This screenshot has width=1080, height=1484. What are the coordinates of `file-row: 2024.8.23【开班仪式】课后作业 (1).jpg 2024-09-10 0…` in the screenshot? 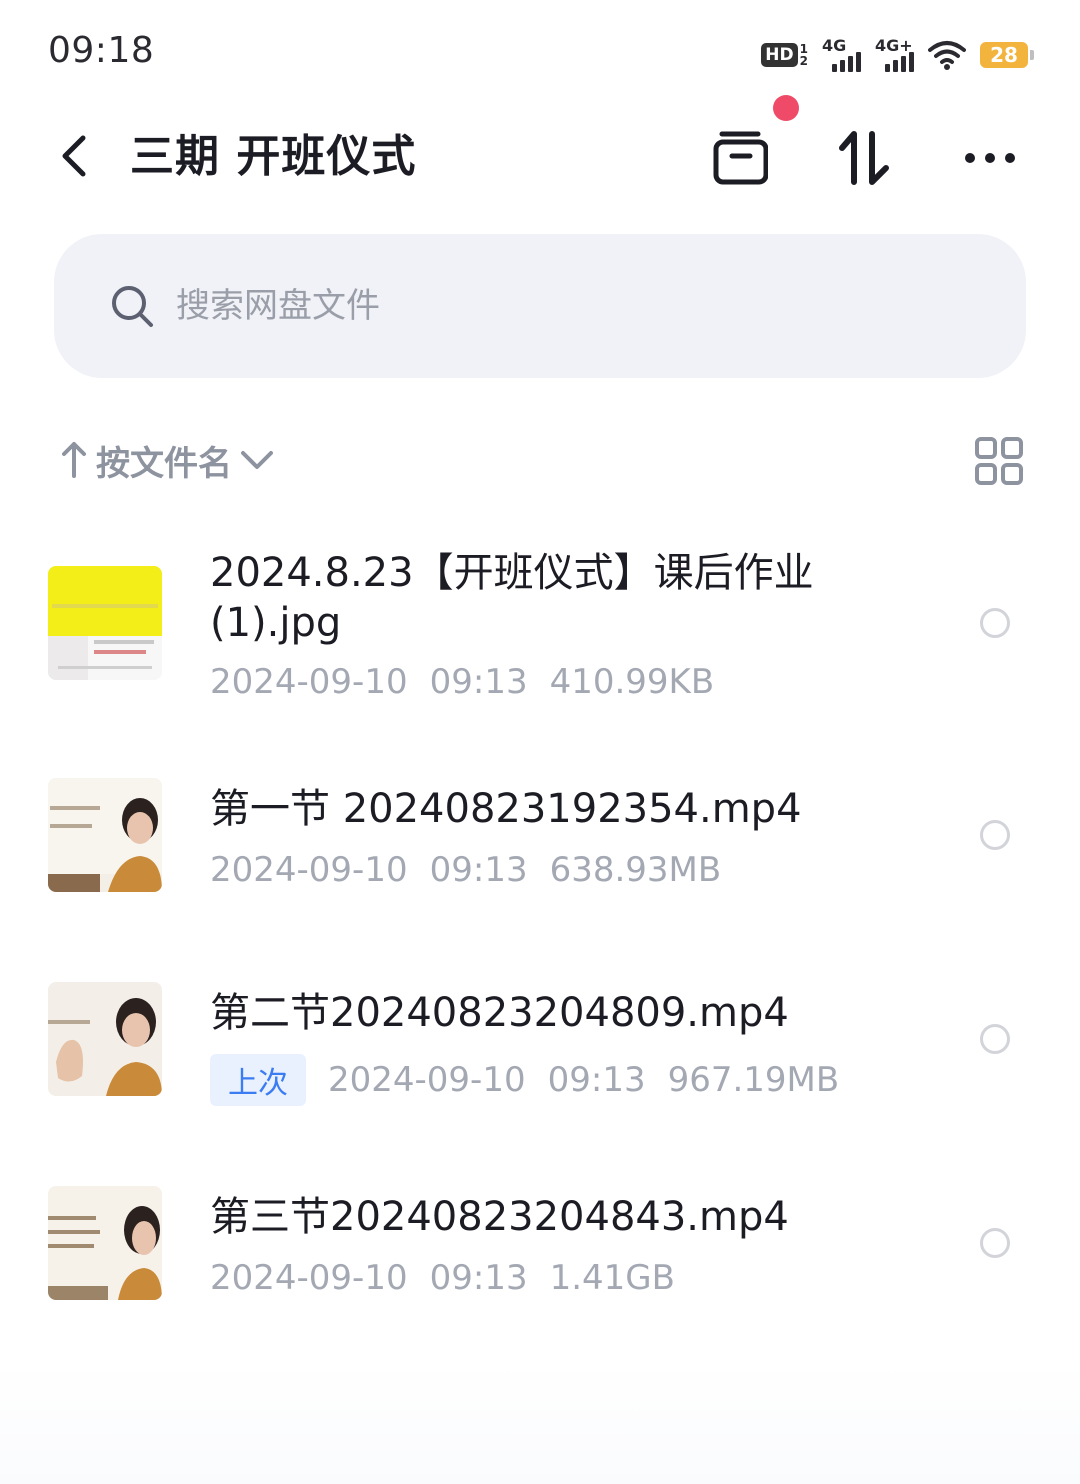 It's located at (540, 630).